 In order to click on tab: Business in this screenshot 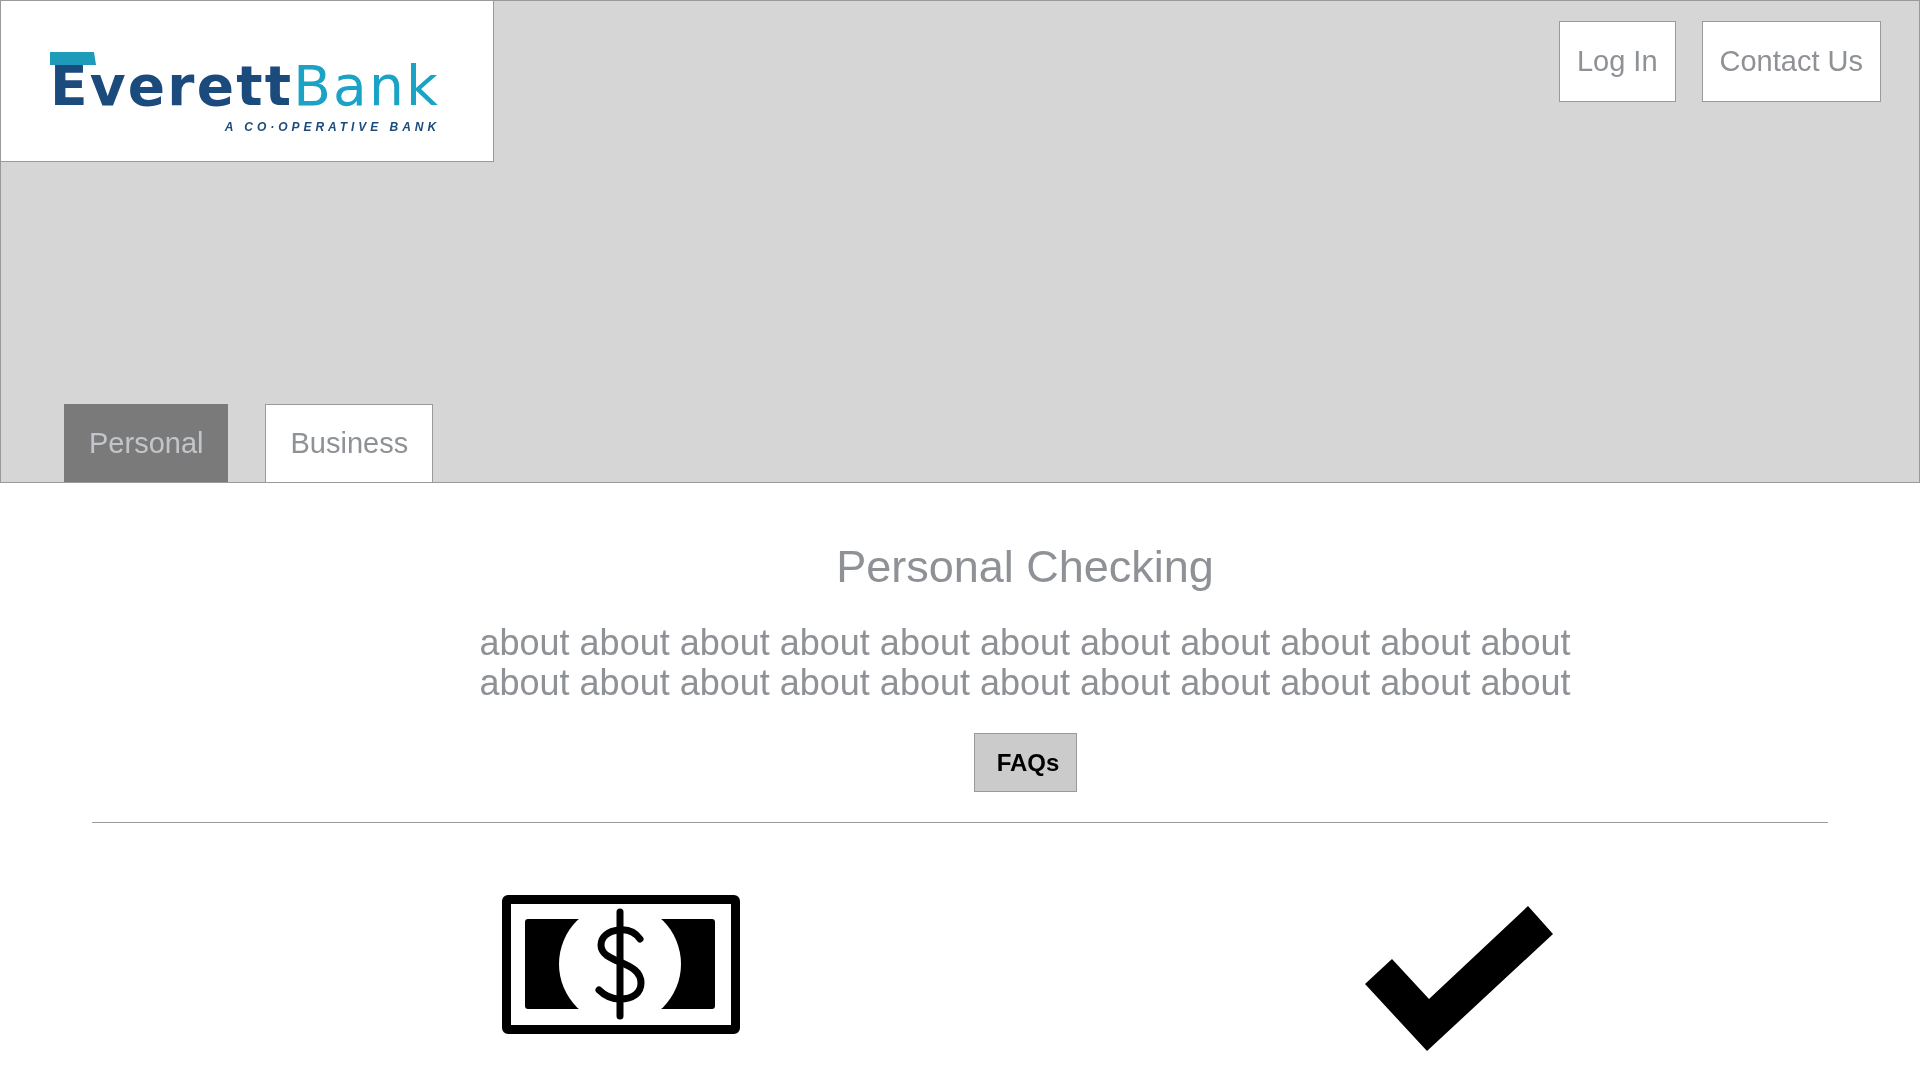, I will do `click(349, 443)`.